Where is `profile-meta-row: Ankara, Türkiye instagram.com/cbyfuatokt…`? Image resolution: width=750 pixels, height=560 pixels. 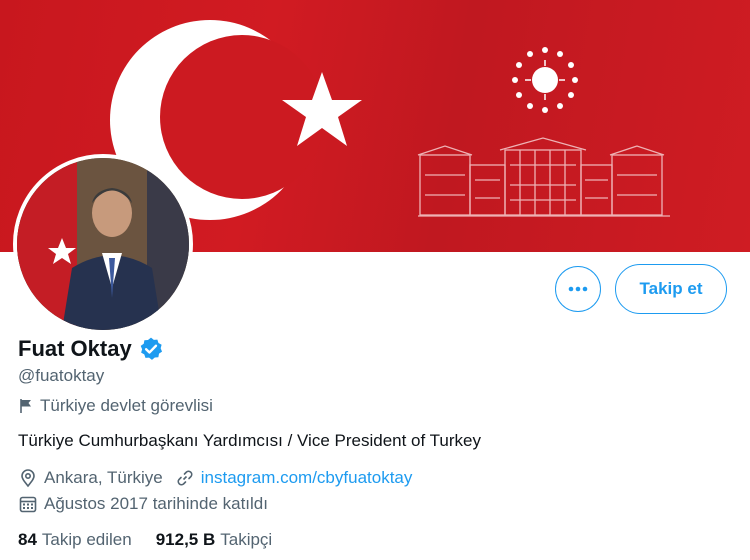 profile-meta-row: Ankara, Türkiye instagram.com/cbyfuatokt… is located at coordinates (215, 478).